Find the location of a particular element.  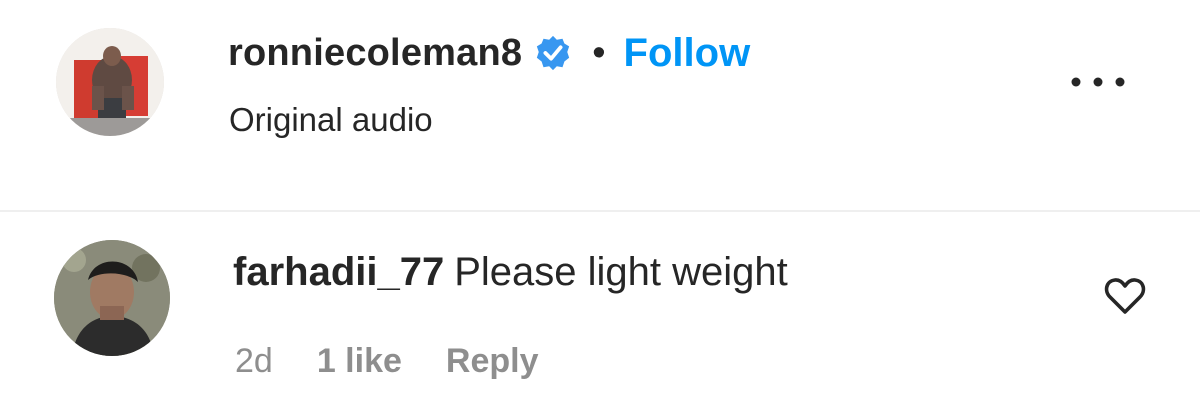

comment-body: farhadii_77 Please light weight is located at coordinates (510, 272).